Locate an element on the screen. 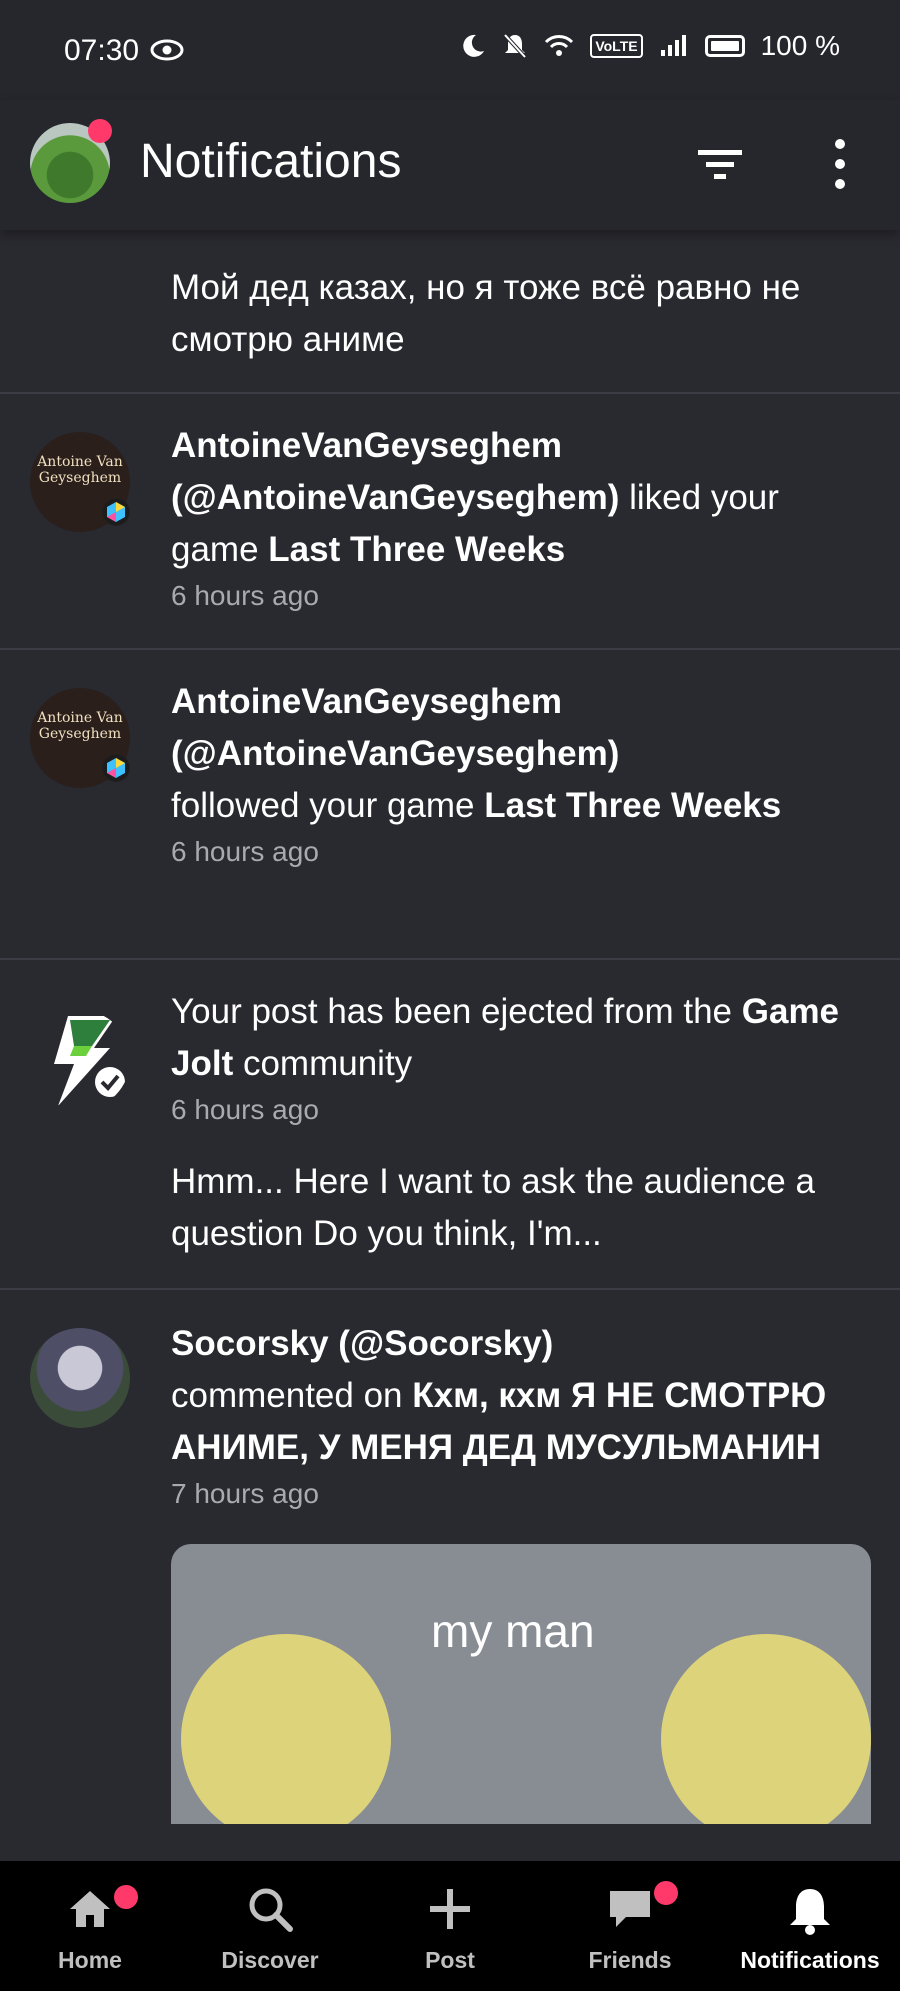  nav-notifications: Notifications is located at coordinates (810, 1926).